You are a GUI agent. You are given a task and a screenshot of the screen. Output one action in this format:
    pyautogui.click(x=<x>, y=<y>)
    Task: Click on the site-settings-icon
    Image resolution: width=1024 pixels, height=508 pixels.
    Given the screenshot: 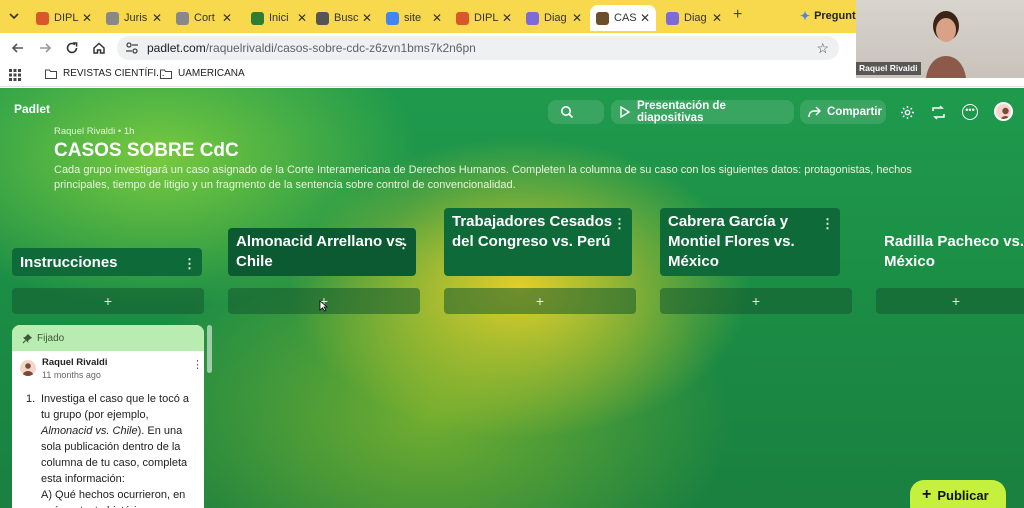 What is the action you would take?
    pyautogui.click(x=132, y=48)
    